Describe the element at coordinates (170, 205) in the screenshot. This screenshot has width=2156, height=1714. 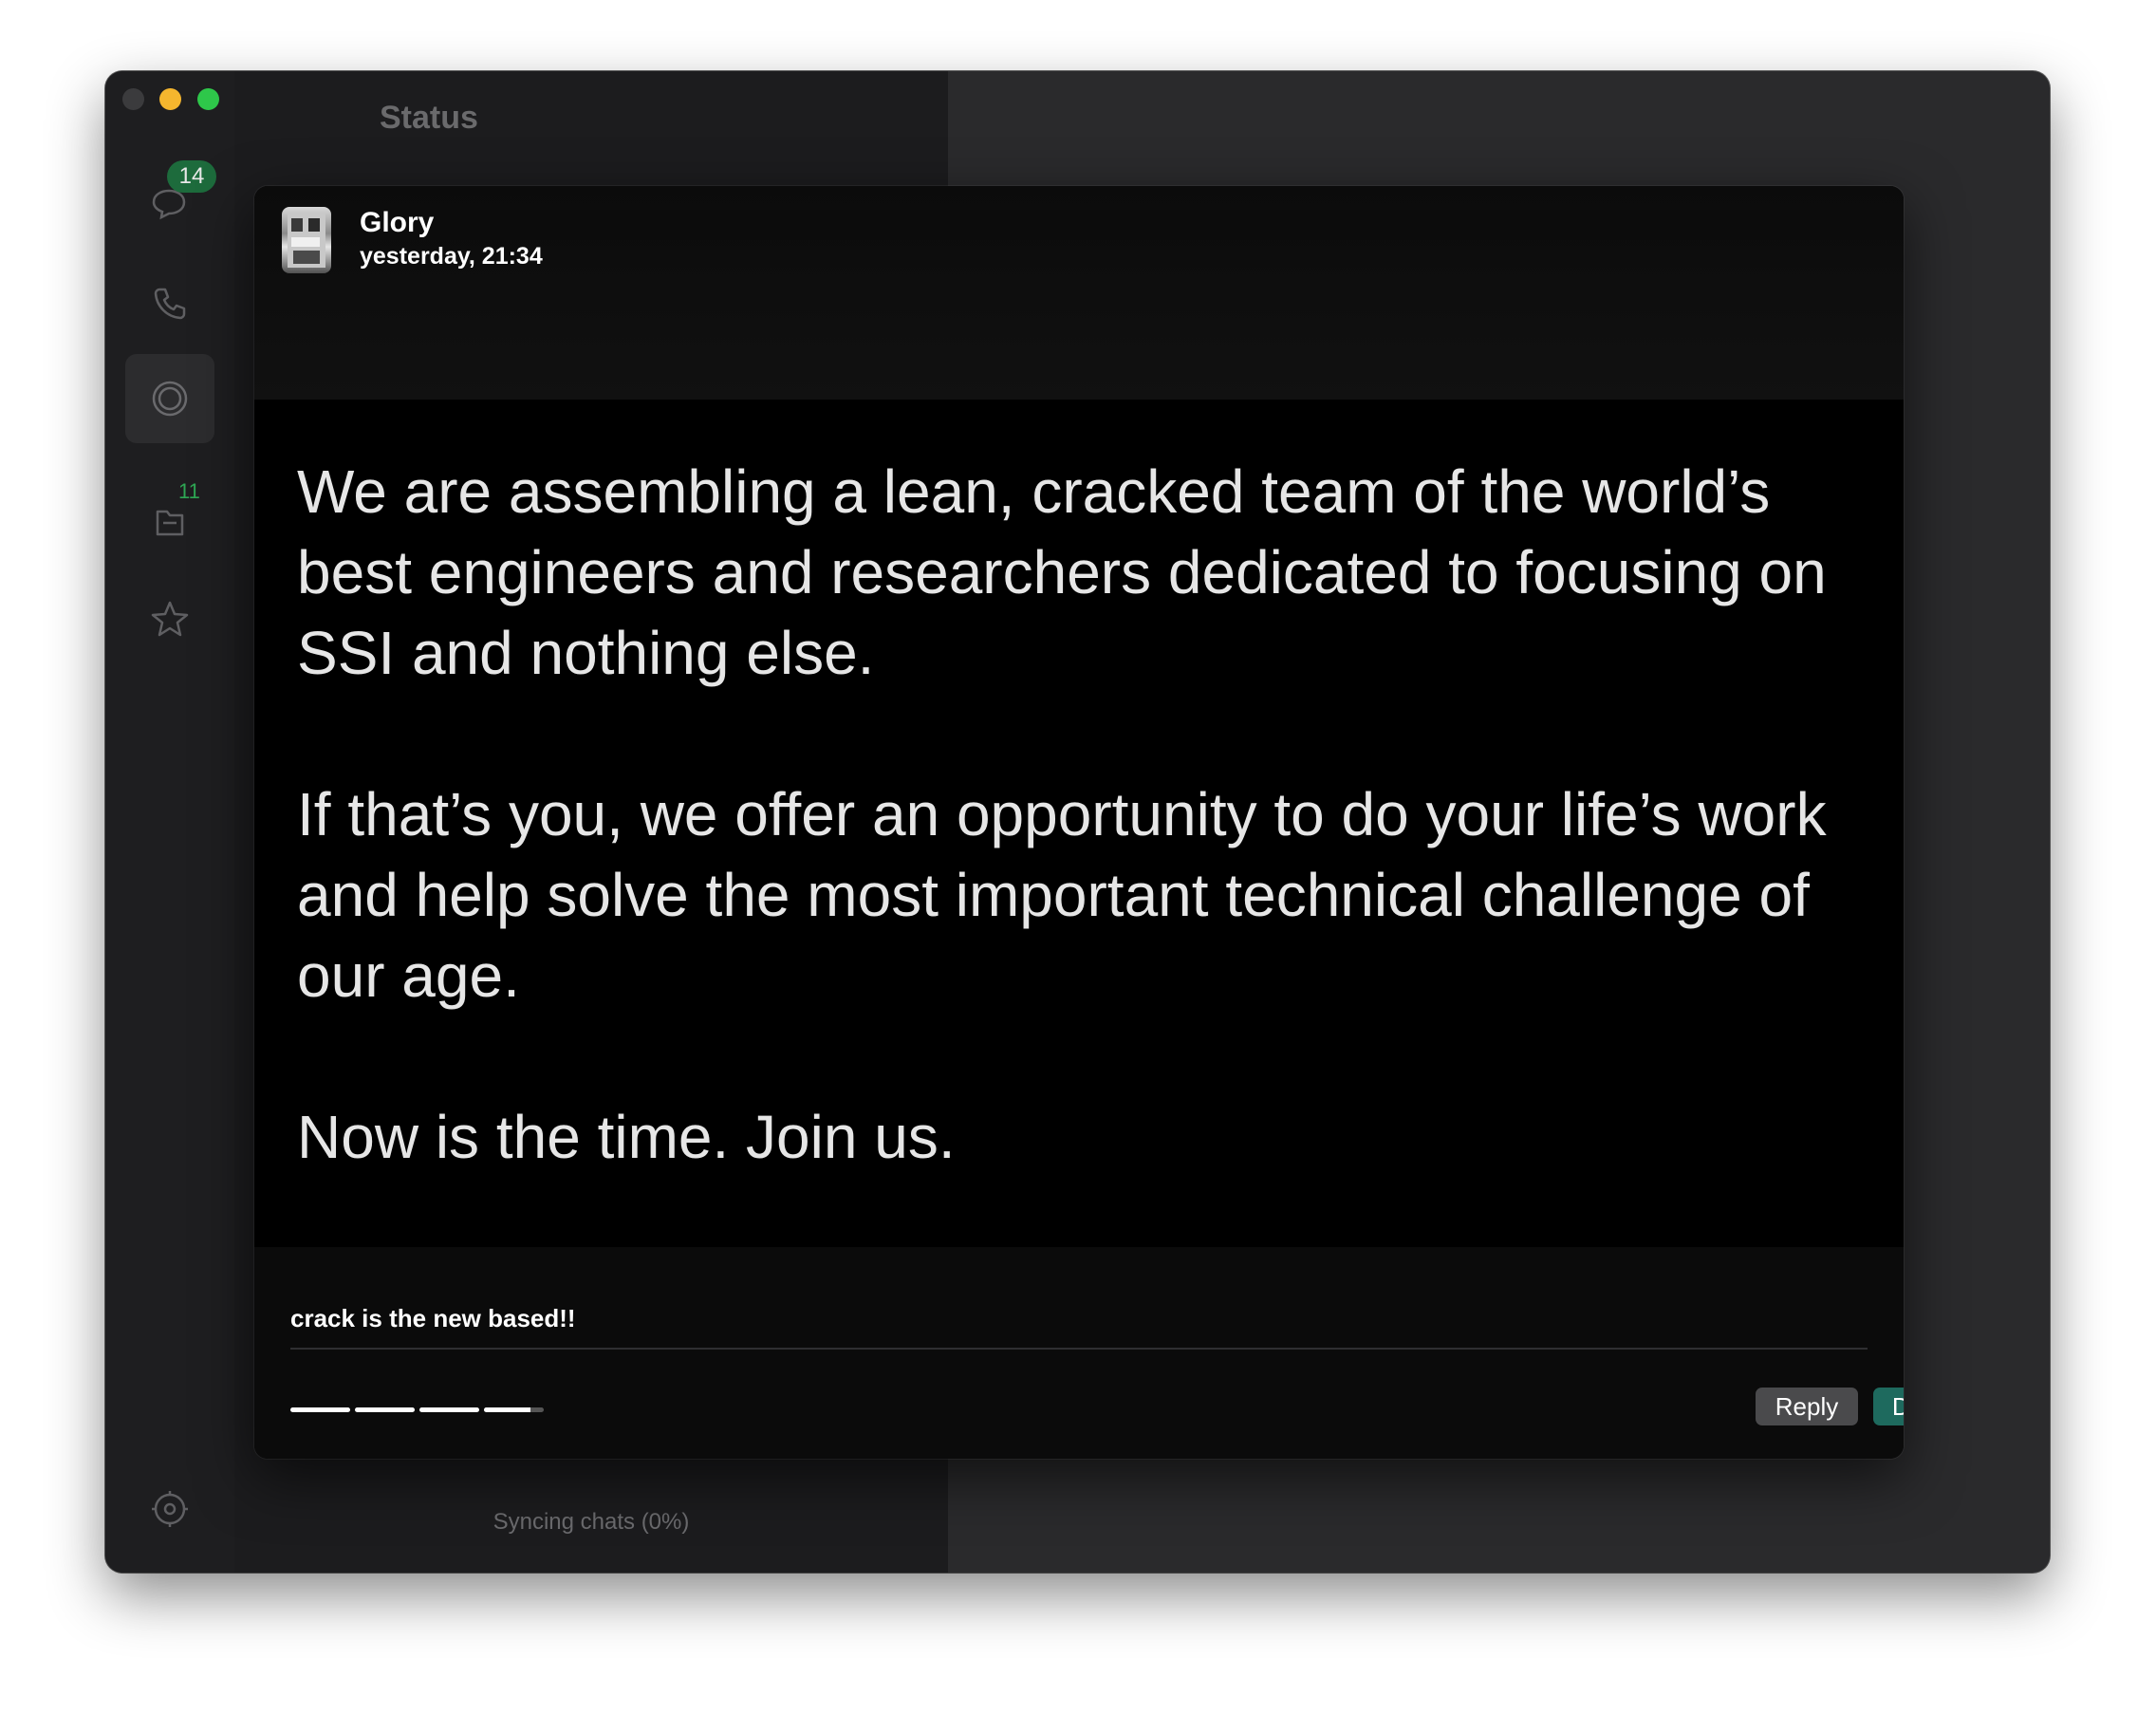
I see `nav-chats: 14` at that location.